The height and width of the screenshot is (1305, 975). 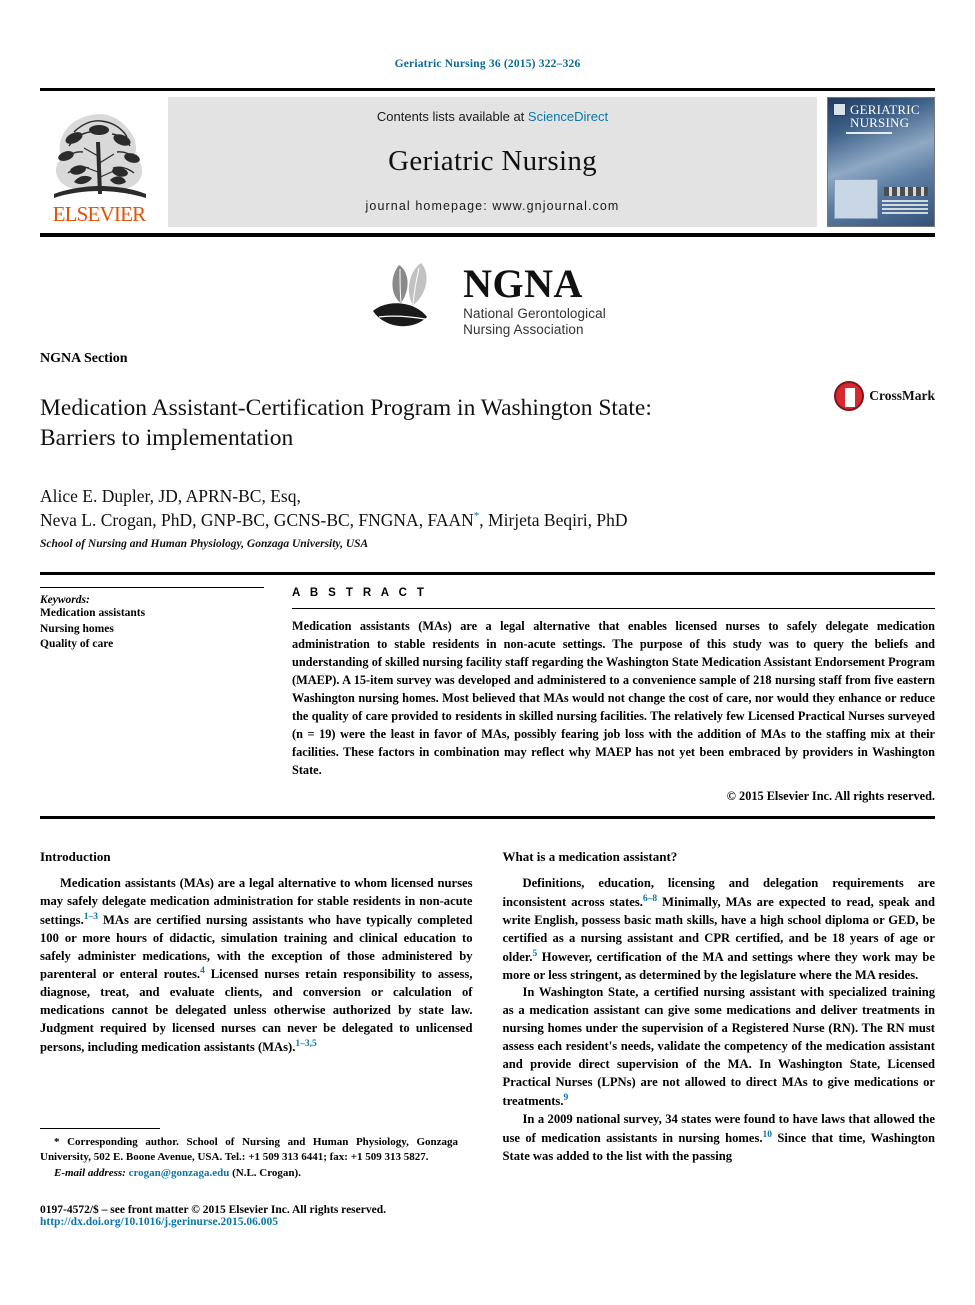 I want to click on reference-marker: 10, so click(x=768, y=1135).